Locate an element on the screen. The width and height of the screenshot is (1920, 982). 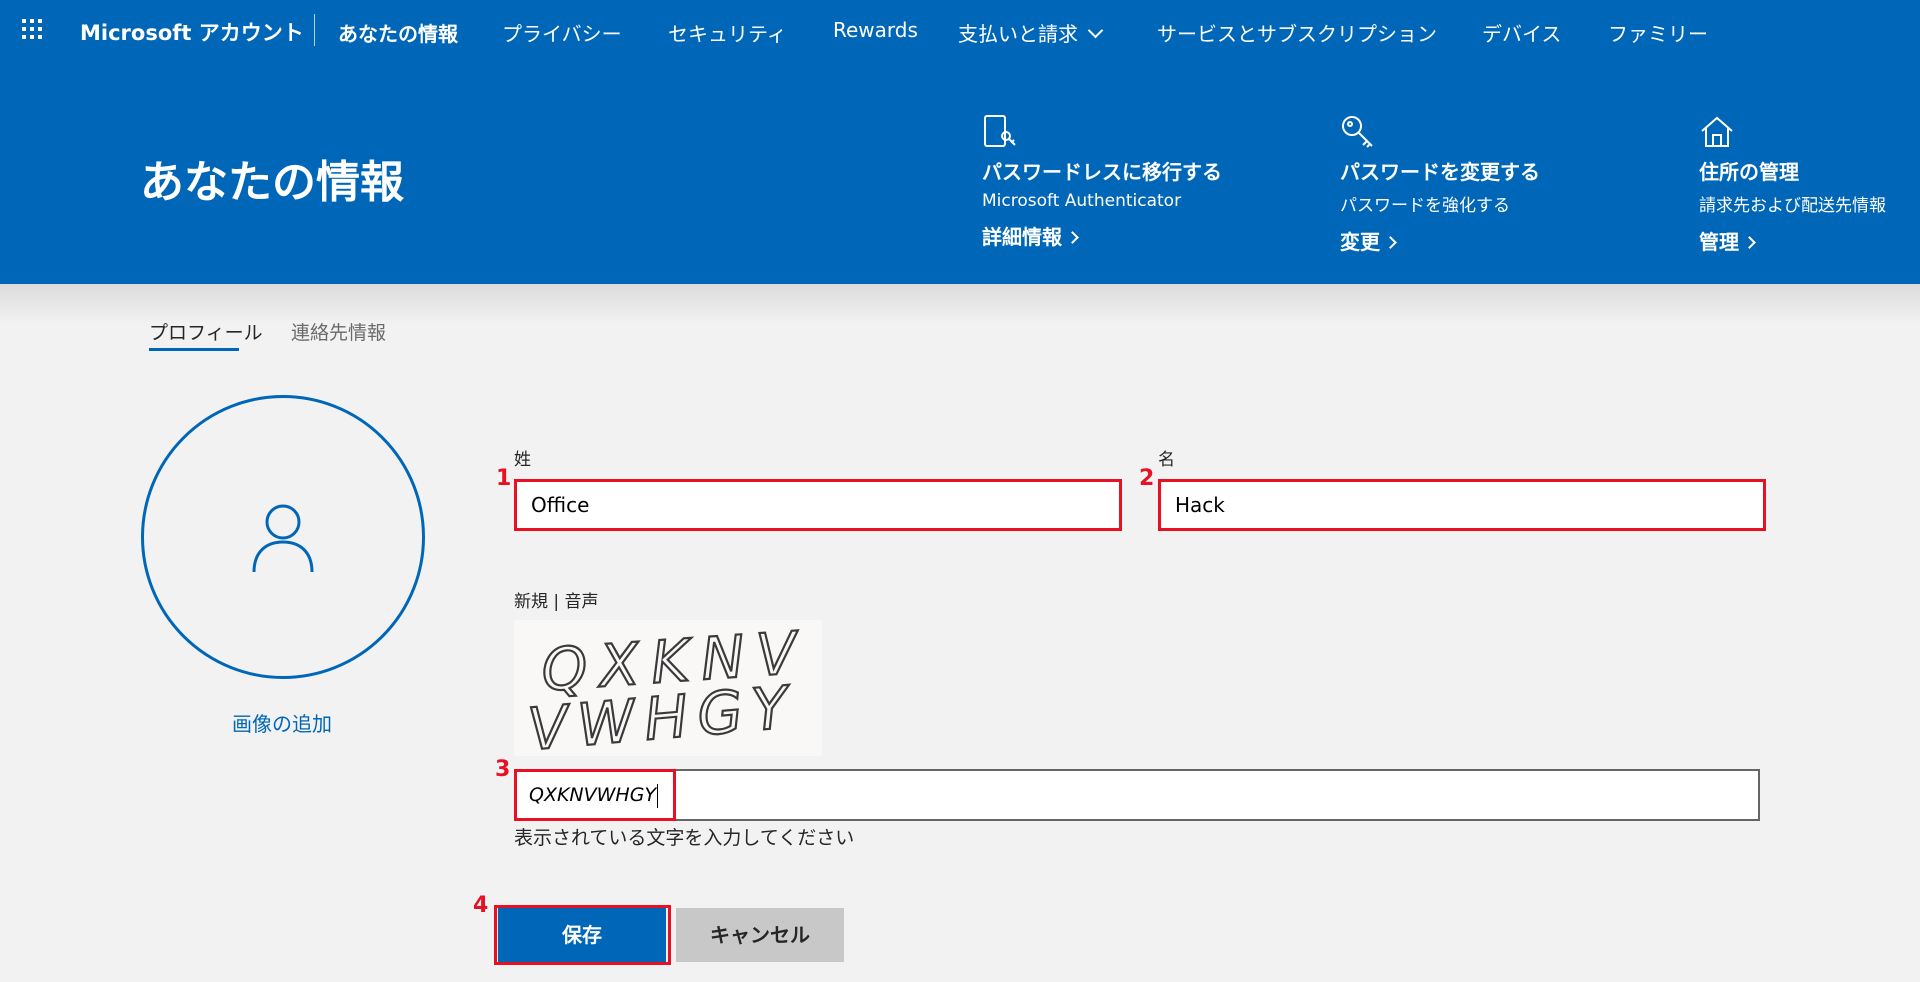
avatar is located at coordinates (283, 537).